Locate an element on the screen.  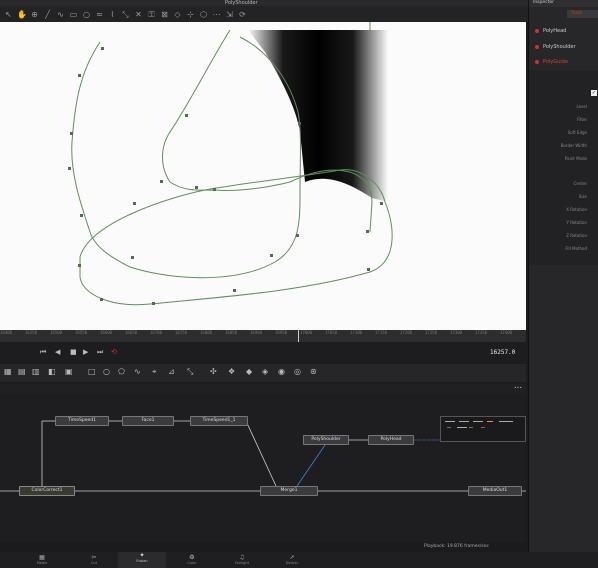
camera-3d-icon: ◈ is located at coordinates (265, 371).